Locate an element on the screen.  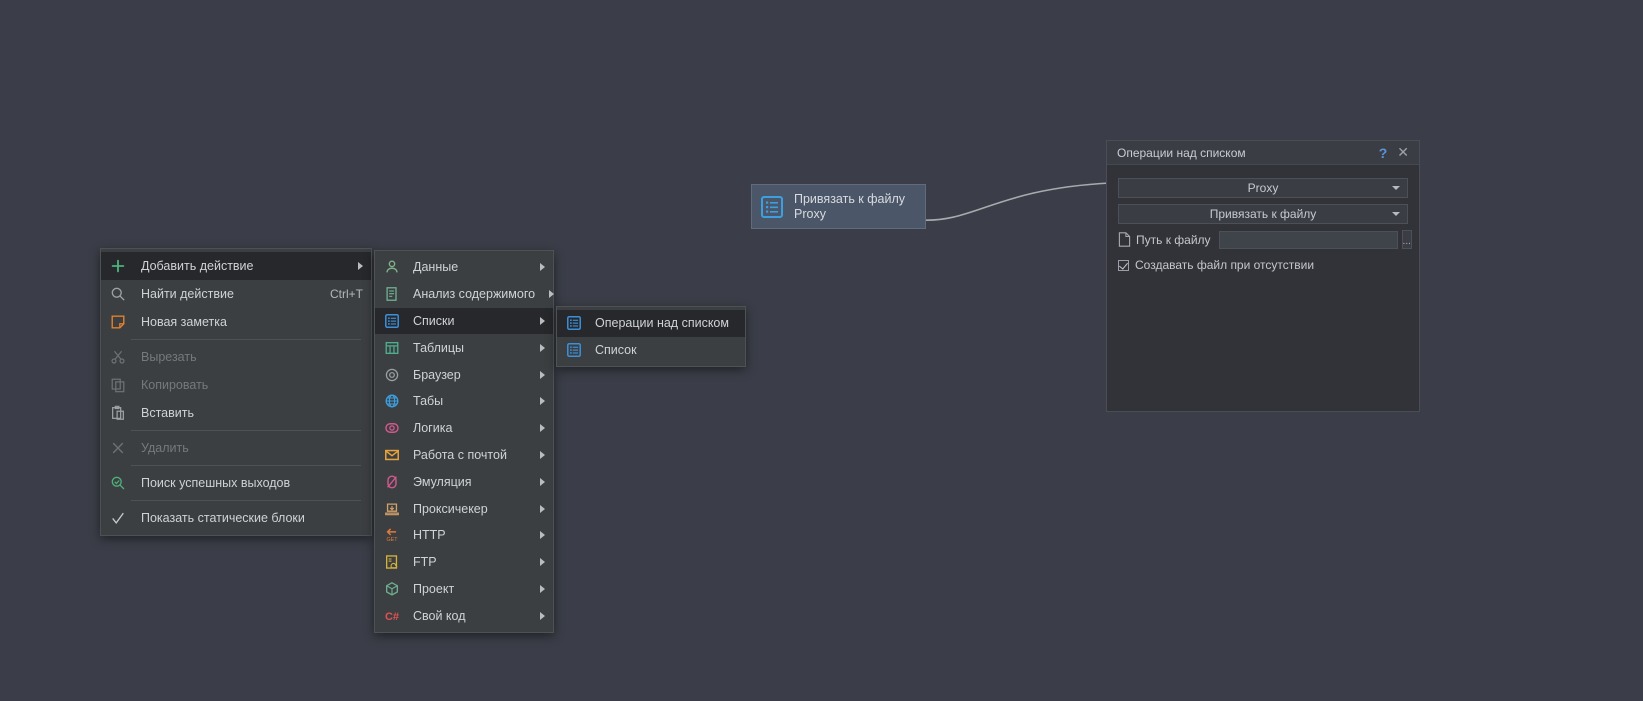
submenu-item-label: Табы is located at coordinates (428, 401).